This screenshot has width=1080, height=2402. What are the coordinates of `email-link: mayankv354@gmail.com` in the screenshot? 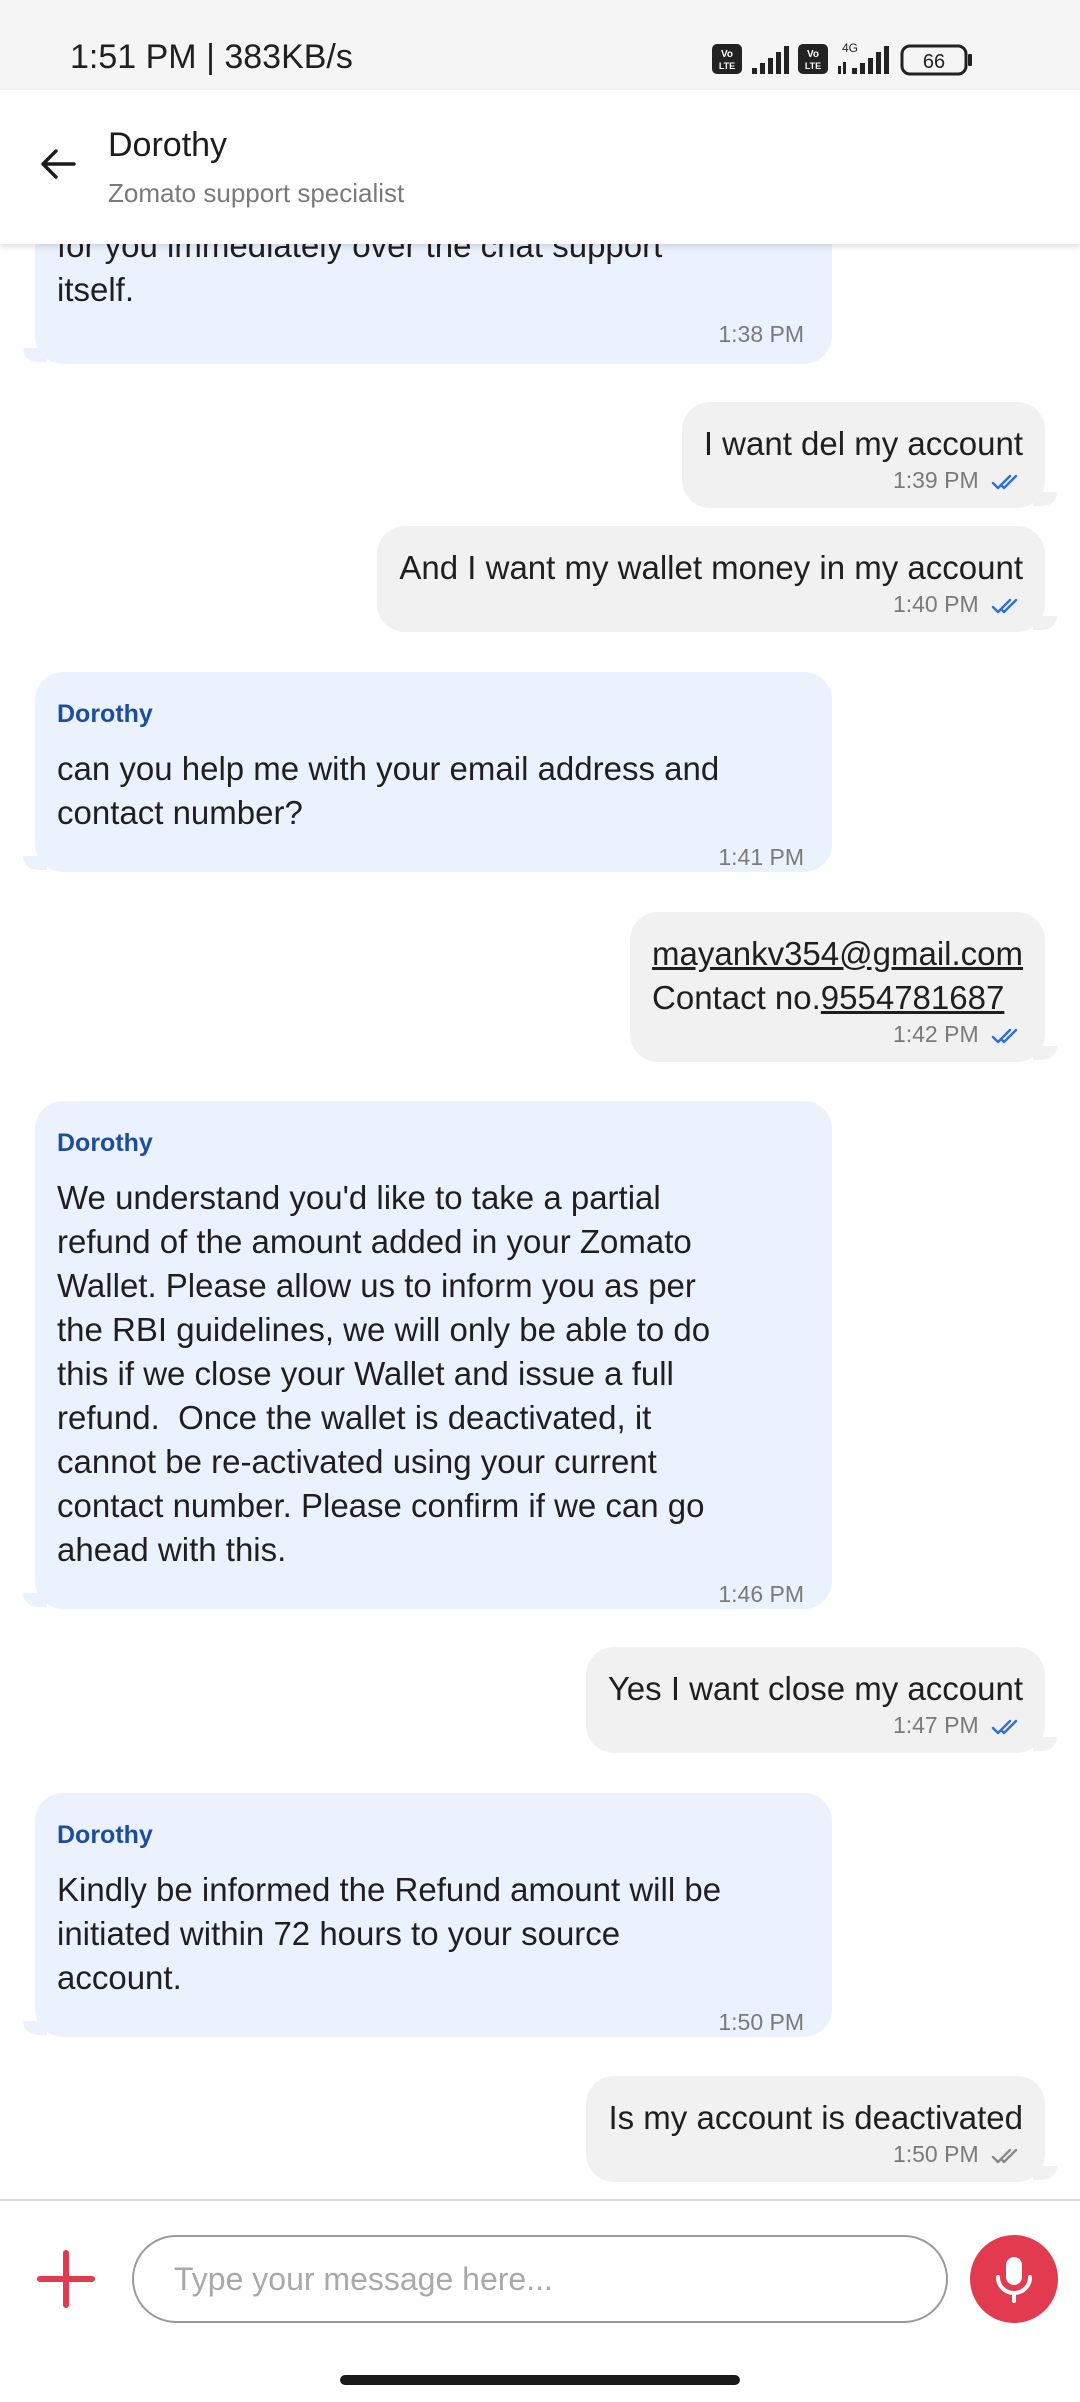 It's located at (837, 953).